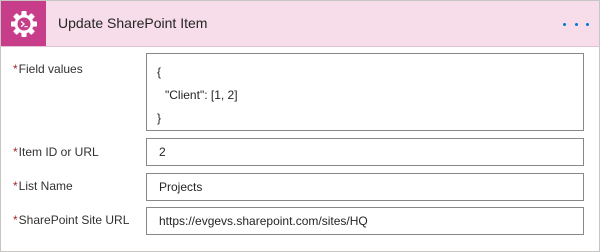 This screenshot has width=600, height=252. I want to click on site-url-label: *SharePoint Site URL, so click(71, 220).